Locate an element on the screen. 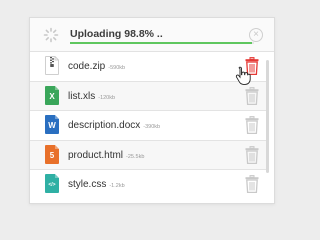 This screenshot has height=240, width=320. file-row: </> style.css -1.2kb is located at coordinates (148, 185).